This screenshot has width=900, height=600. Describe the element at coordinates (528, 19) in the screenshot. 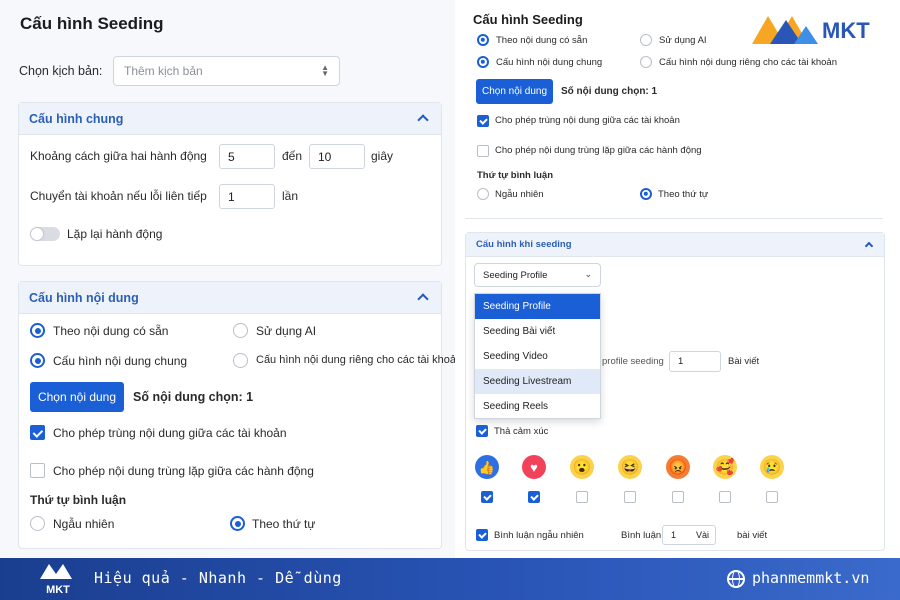

I see `right-page-title: Cấu hình Seeding` at that location.